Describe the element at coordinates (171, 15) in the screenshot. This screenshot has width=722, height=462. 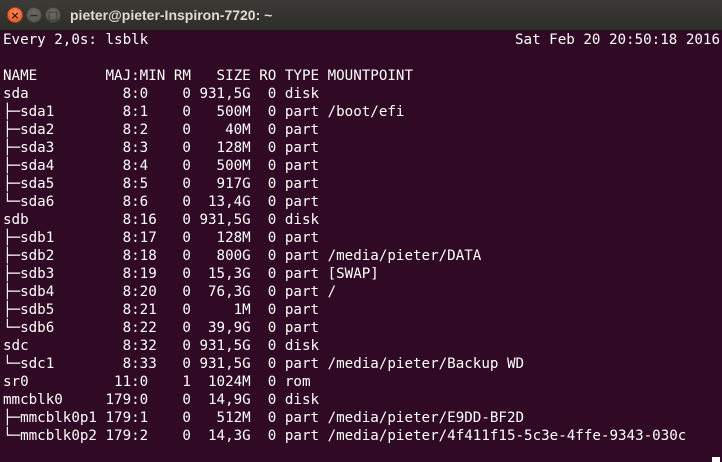
I see `window-title: pieter@pieter-Inspiron-7720: ~` at that location.